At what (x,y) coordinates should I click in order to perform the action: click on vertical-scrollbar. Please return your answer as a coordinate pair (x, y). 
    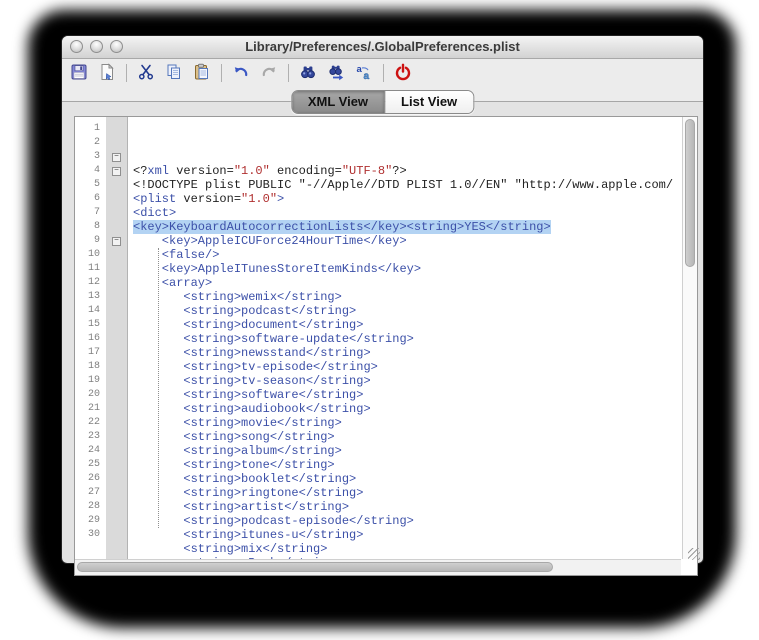
    Looking at the image, I should click on (689, 338).